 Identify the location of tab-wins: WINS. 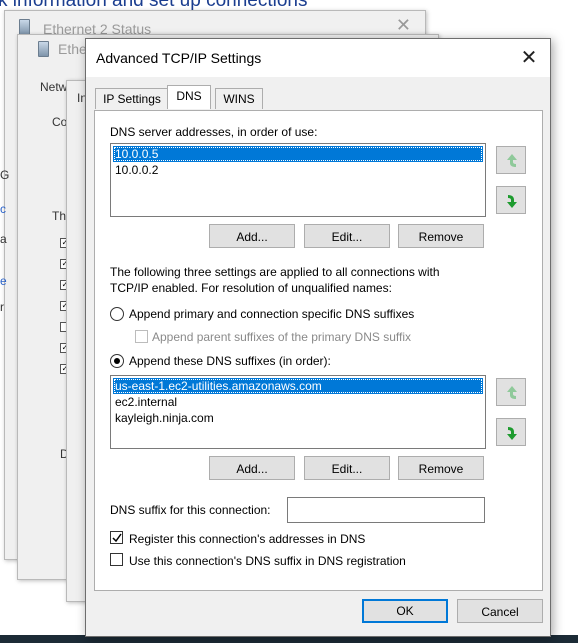
(239, 98).